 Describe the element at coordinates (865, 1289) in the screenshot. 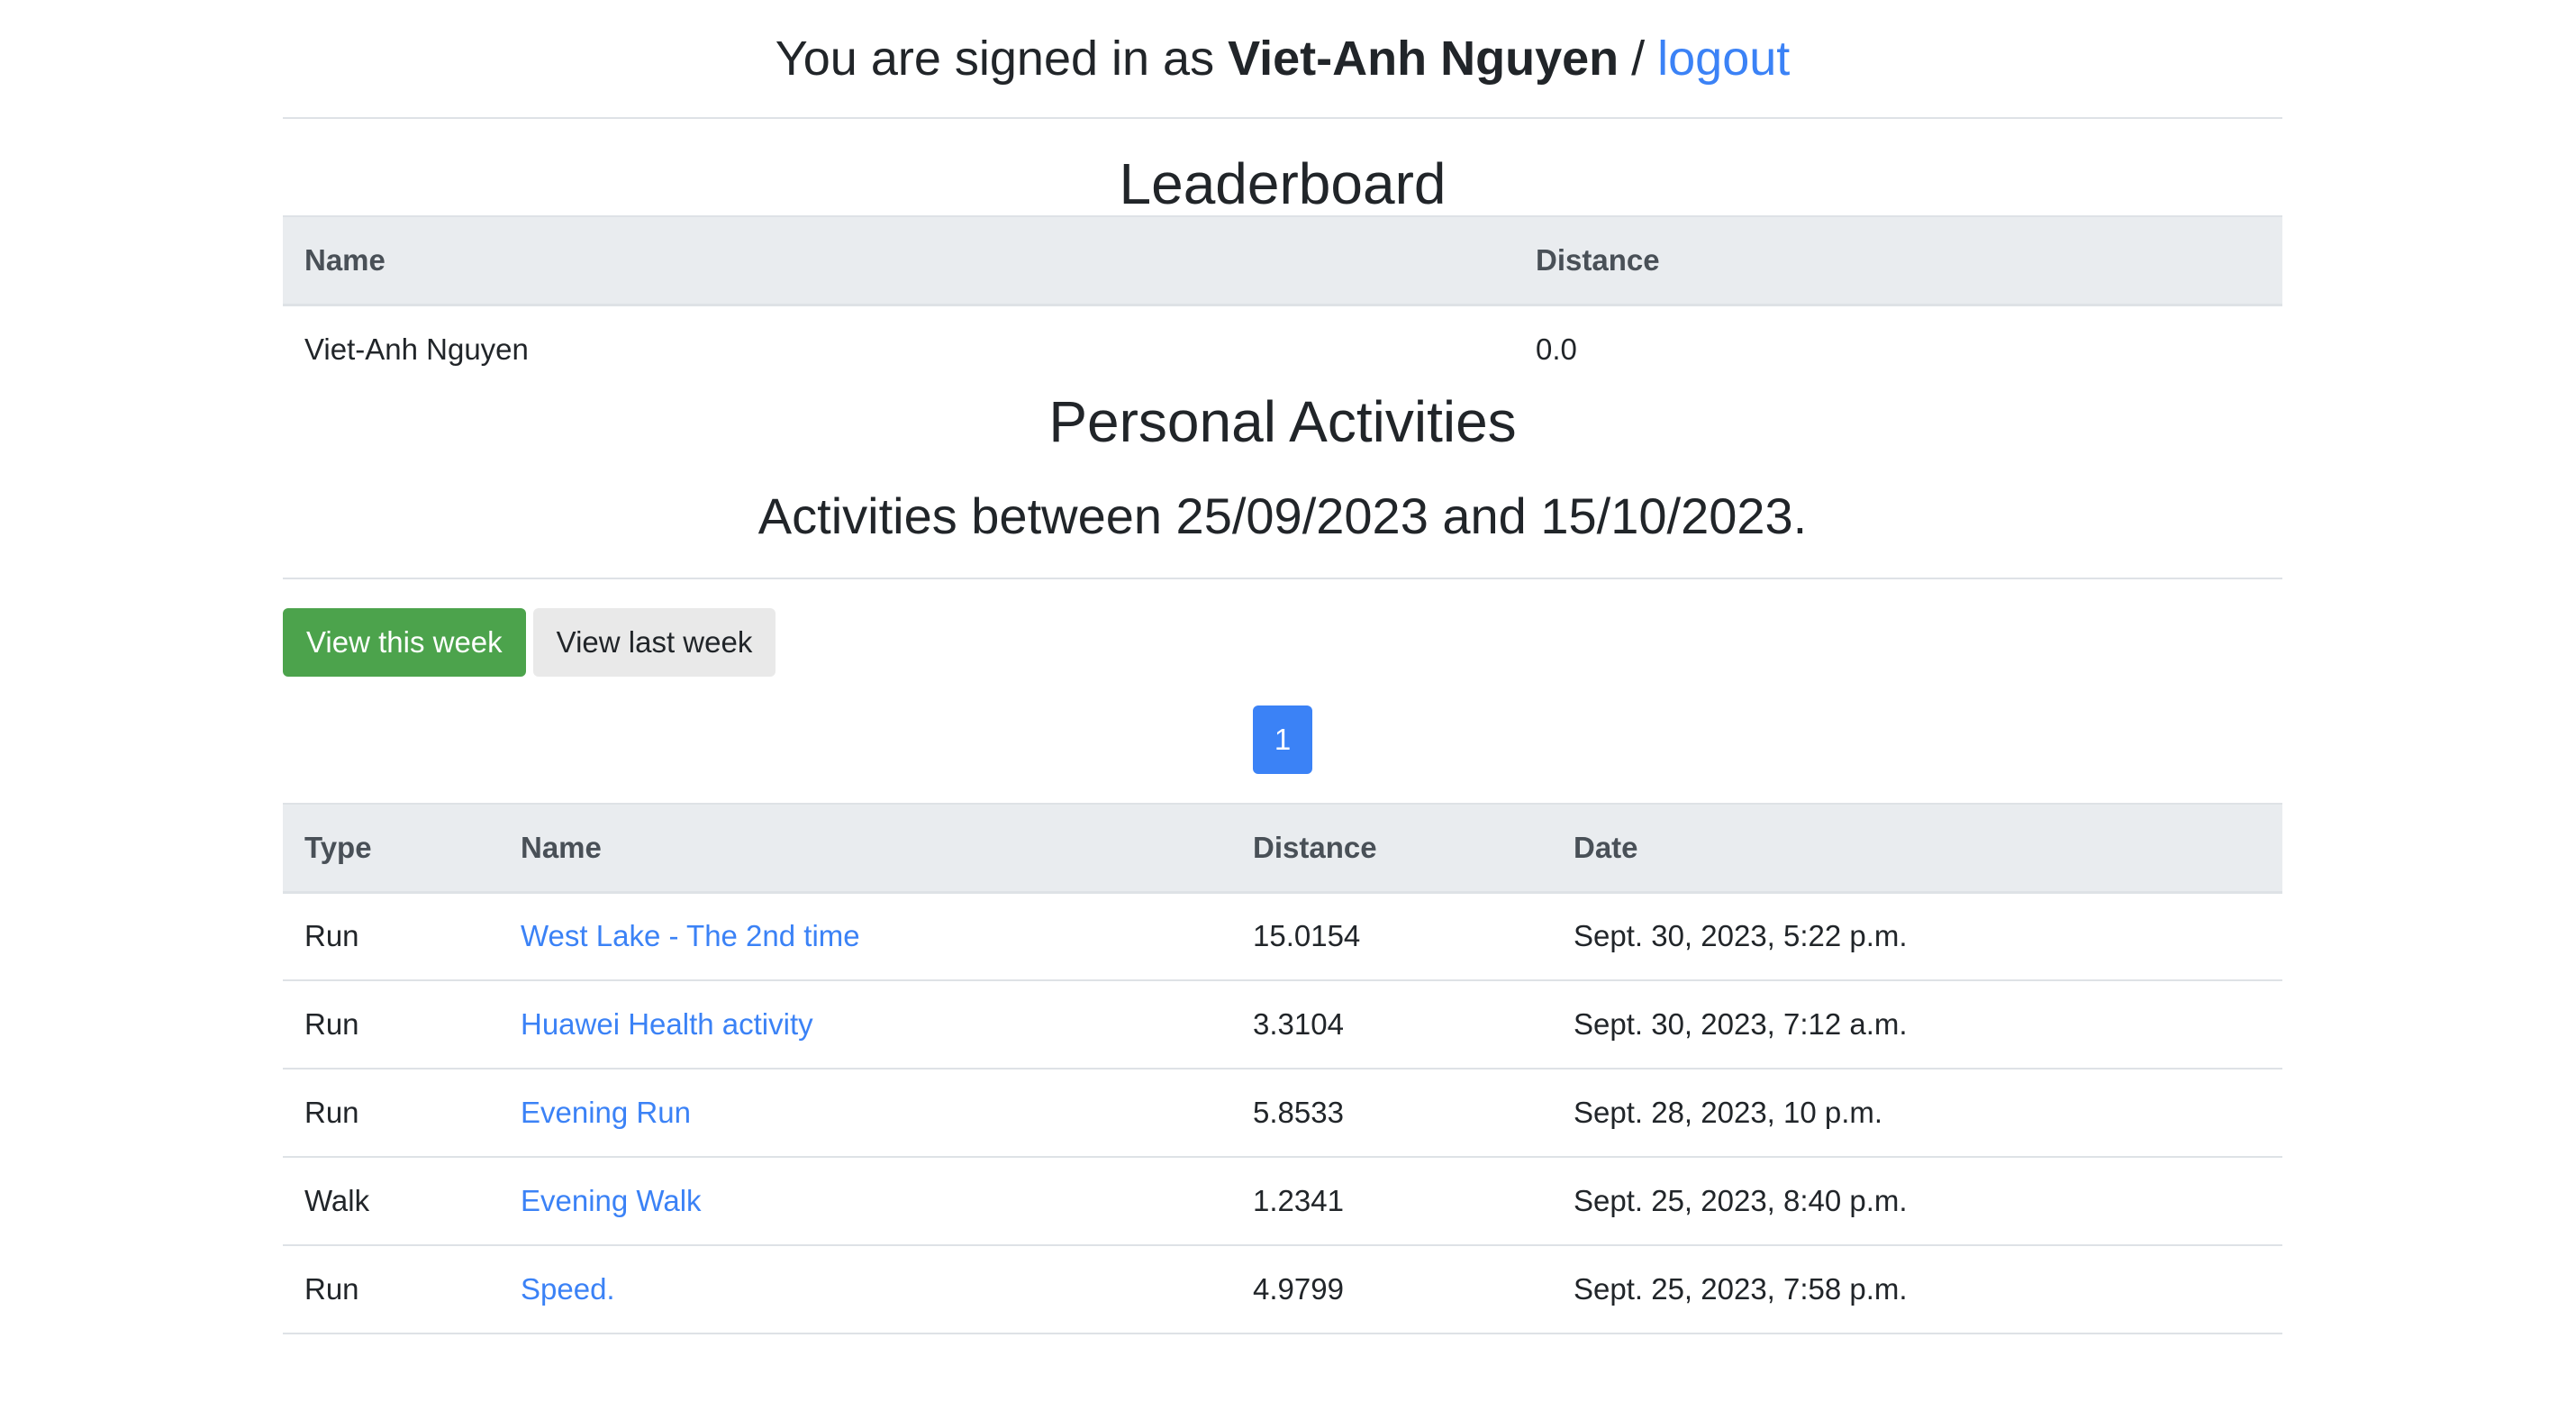

I see `activity-name-cell: Speed.` at that location.